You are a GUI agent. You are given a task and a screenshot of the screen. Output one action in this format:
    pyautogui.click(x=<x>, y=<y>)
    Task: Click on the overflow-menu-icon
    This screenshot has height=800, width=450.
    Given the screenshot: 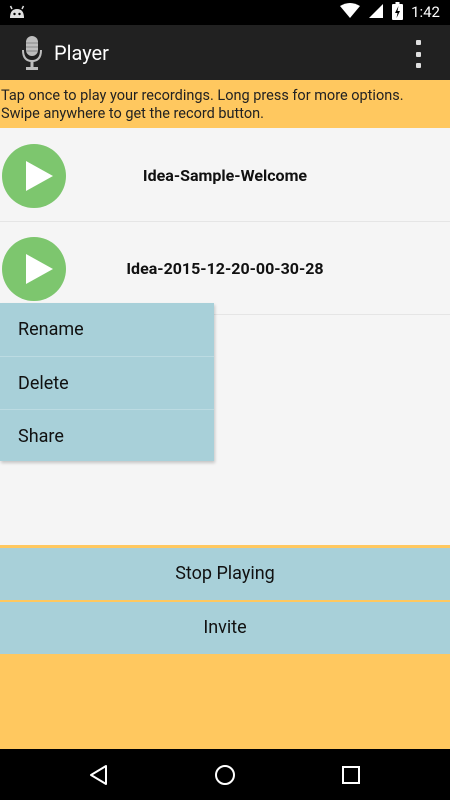 What is the action you would take?
    pyautogui.click(x=418, y=54)
    